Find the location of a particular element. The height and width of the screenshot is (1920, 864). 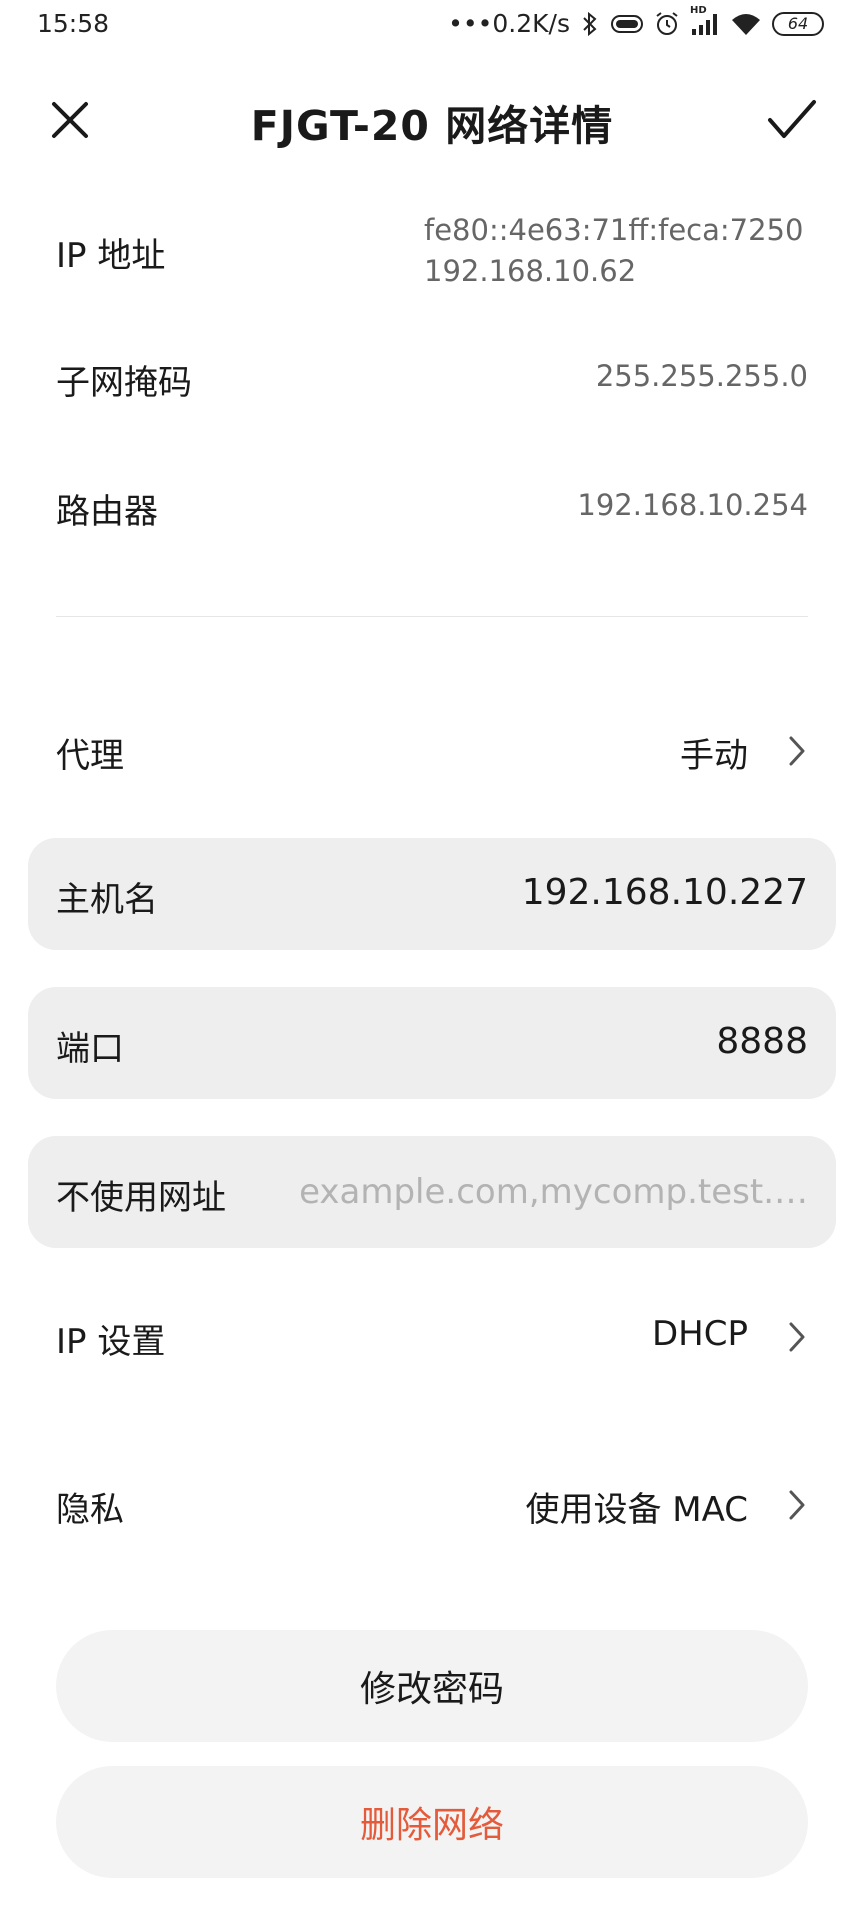

ip-settings-value: DHCP is located at coordinates (700, 1334).